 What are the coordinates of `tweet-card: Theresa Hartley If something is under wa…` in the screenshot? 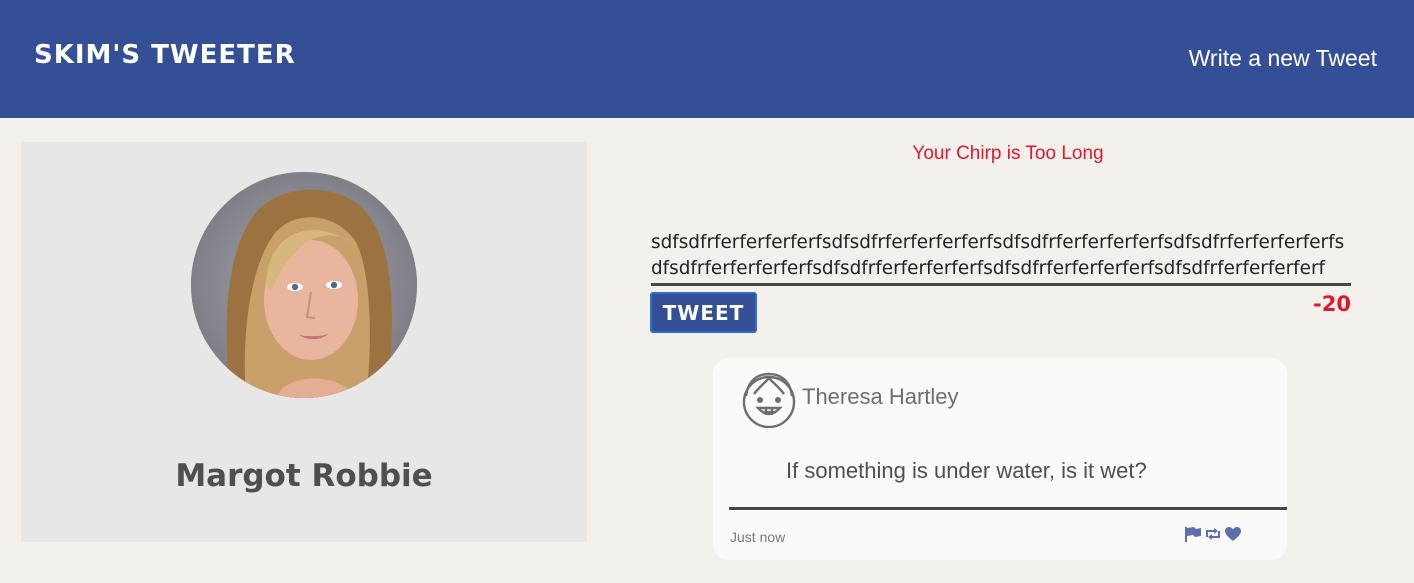 It's located at (1000, 459).